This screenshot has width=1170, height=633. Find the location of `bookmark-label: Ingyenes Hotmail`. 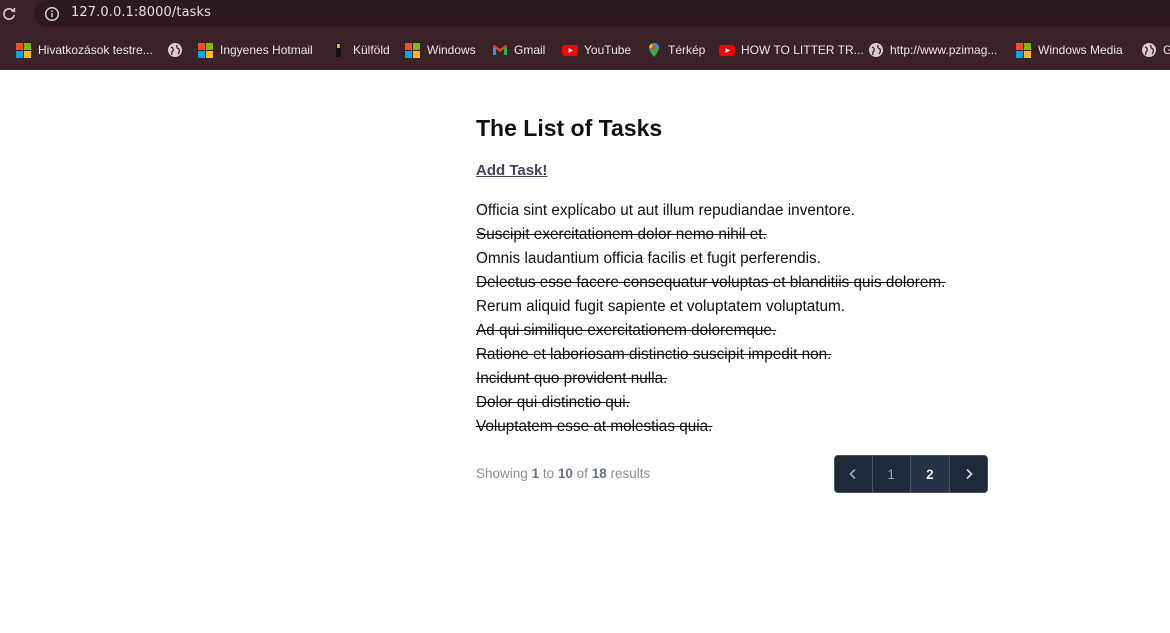

bookmark-label: Ingyenes Hotmail is located at coordinates (266, 50).